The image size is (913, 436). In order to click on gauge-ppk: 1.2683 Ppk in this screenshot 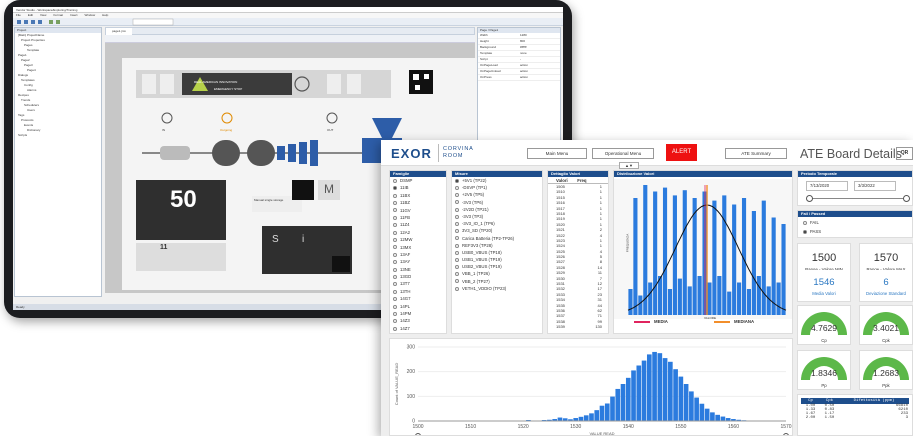, I will do `click(886, 370)`.